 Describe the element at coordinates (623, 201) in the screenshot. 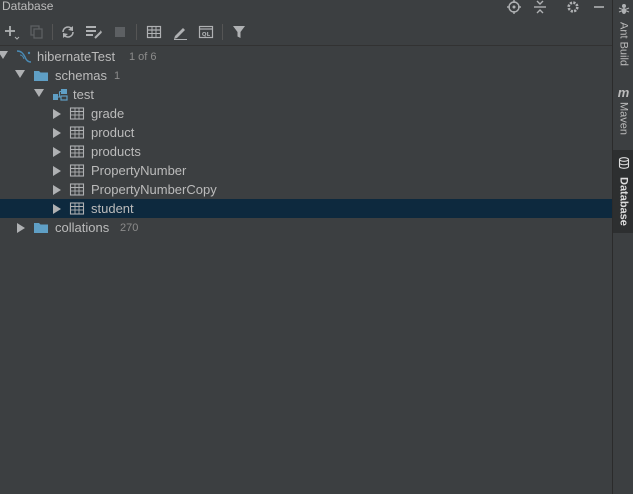

I see `database-label: Database` at that location.